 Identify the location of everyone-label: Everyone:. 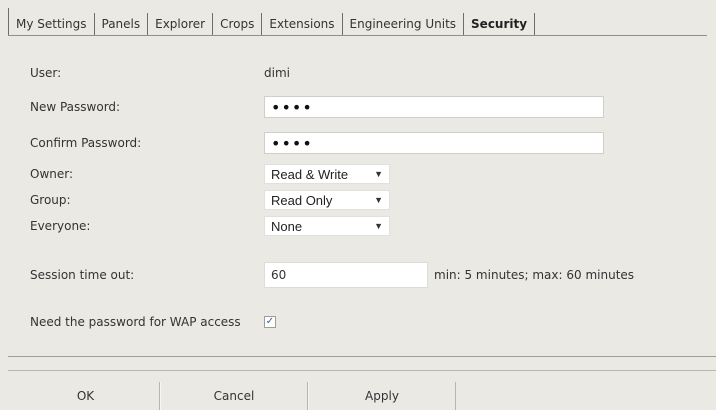
(60, 226).